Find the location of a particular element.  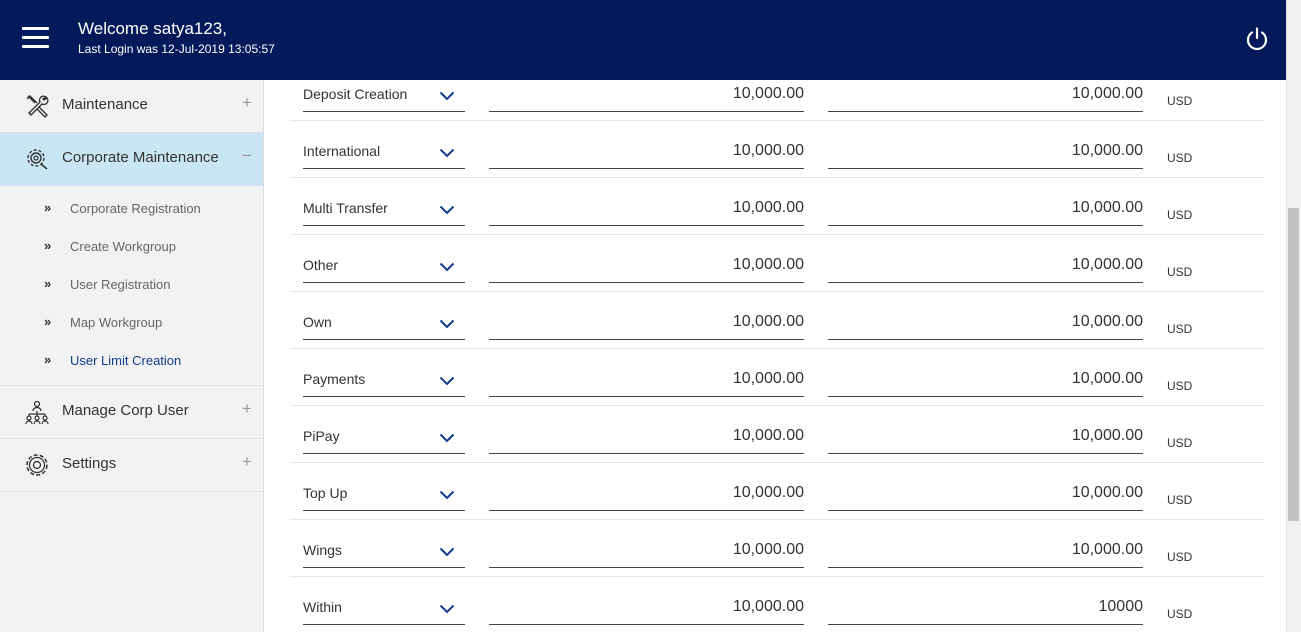

transaction-type-select: PiPay is located at coordinates (384, 439).